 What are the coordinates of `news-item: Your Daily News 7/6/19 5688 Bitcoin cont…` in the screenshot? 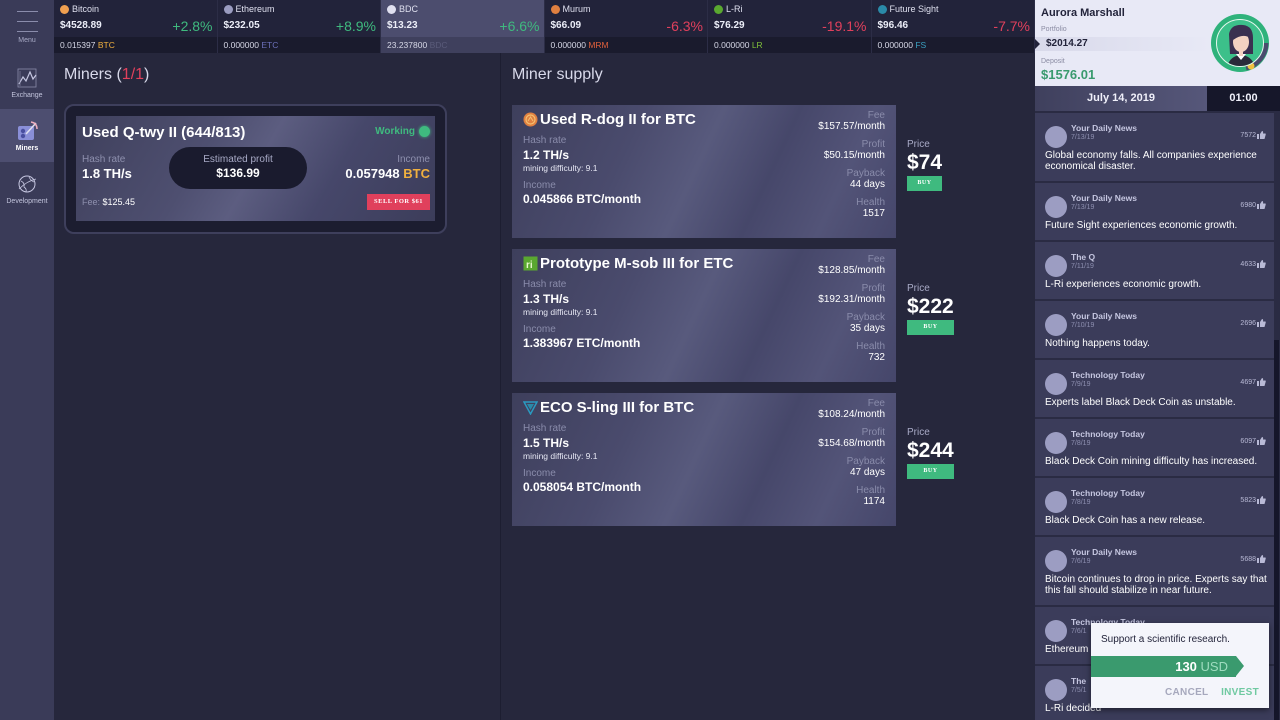 It's located at (1154, 571).